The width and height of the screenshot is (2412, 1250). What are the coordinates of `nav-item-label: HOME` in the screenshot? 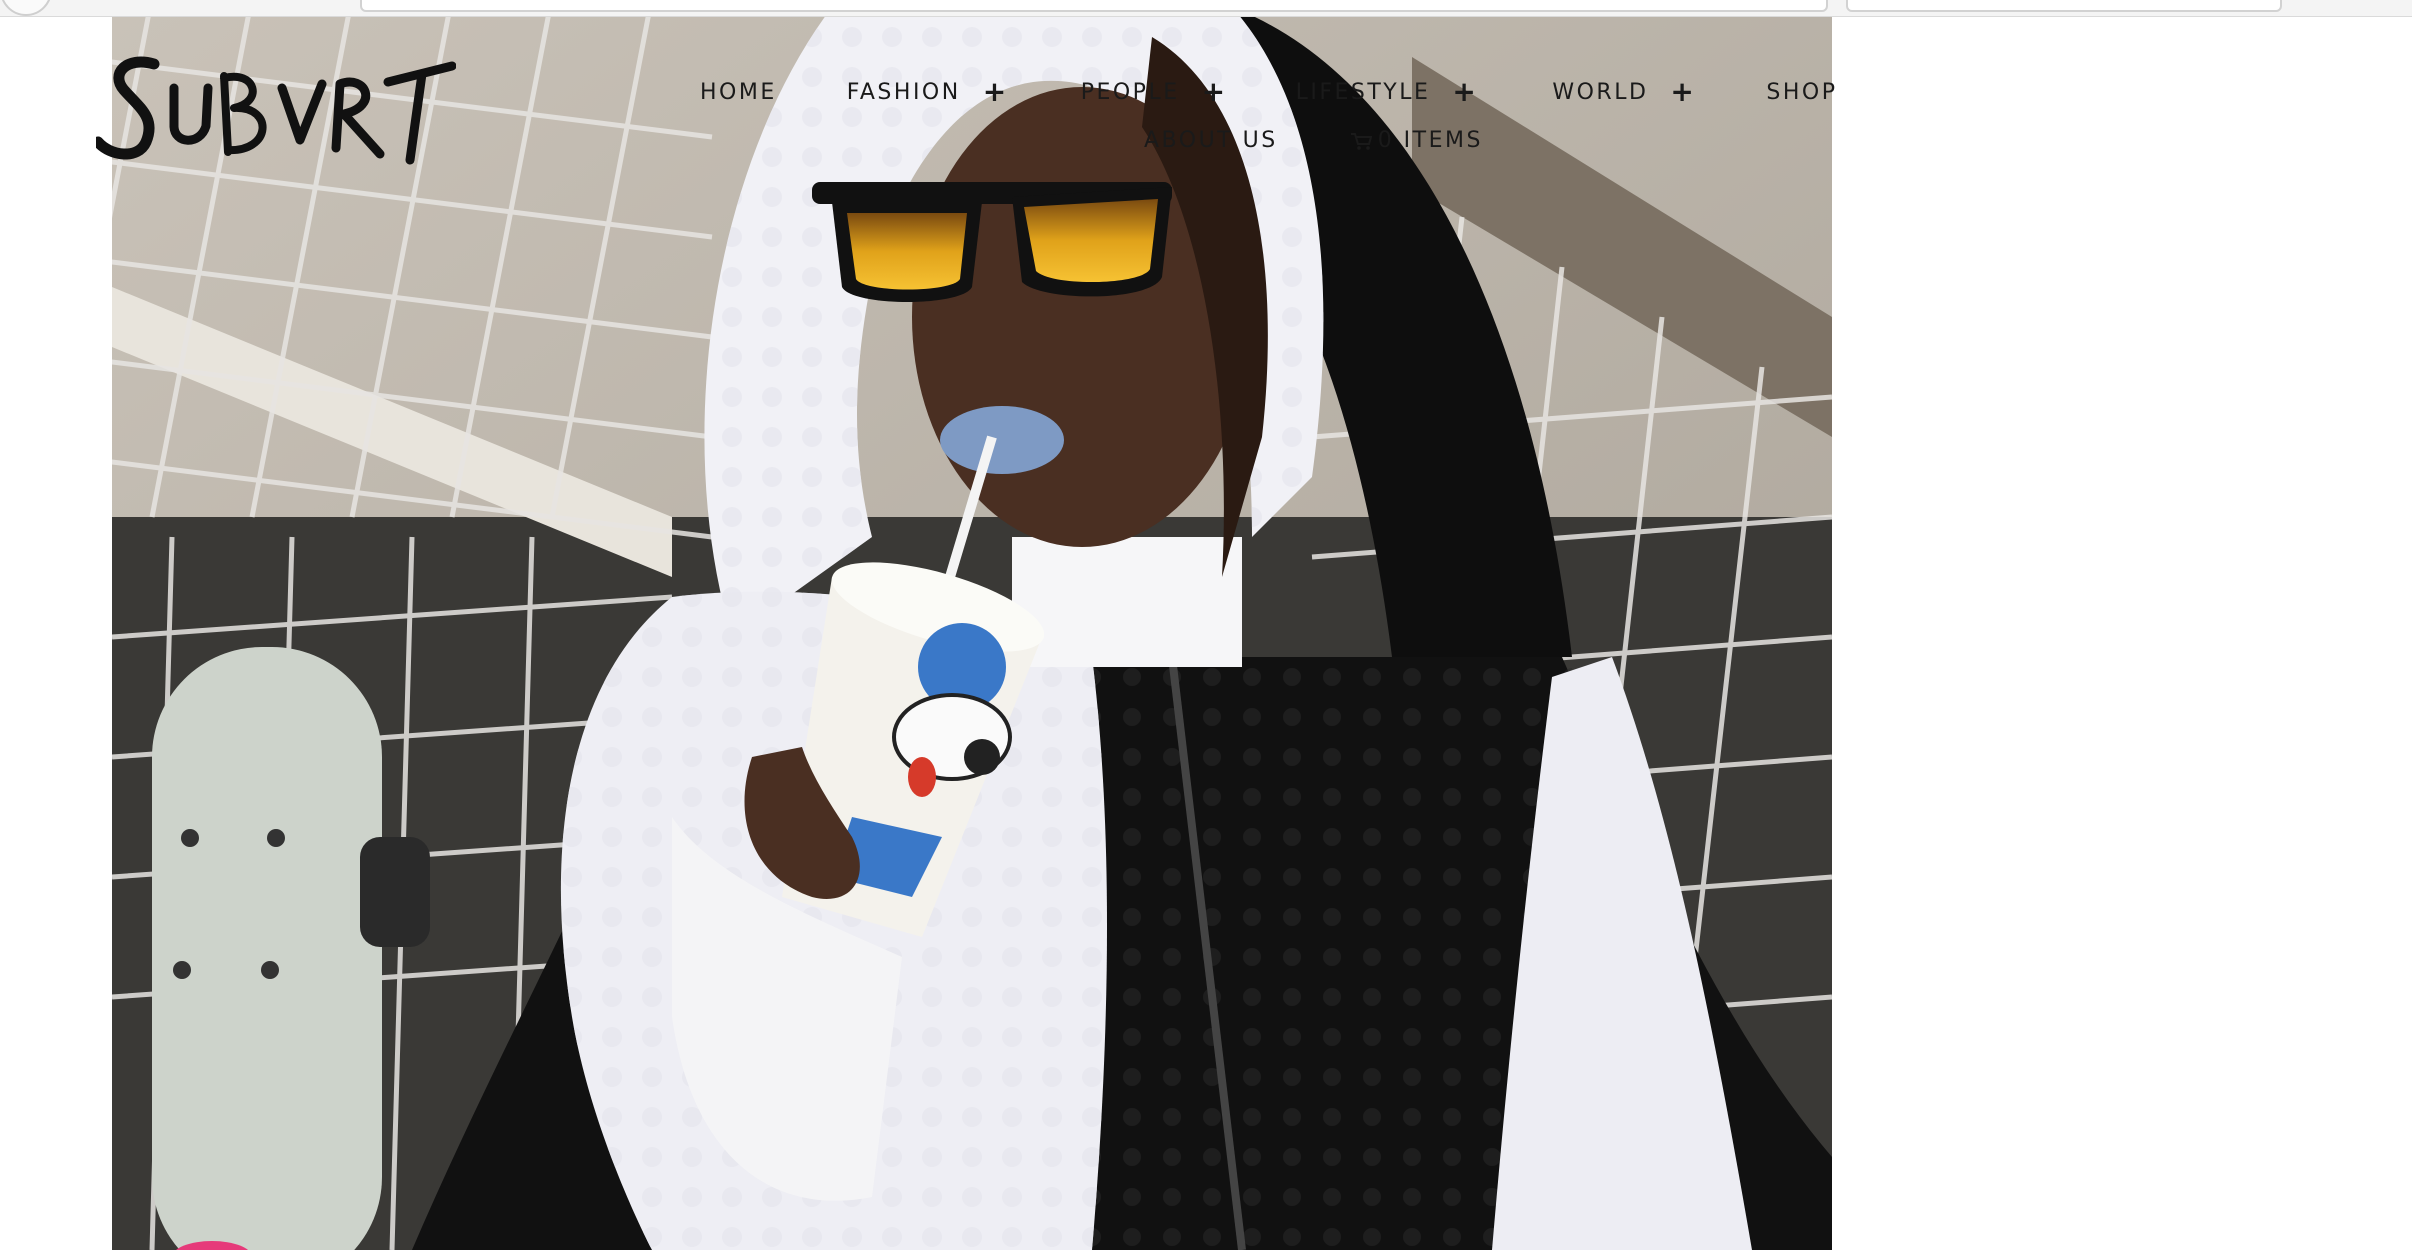 It's located at (738, 92).